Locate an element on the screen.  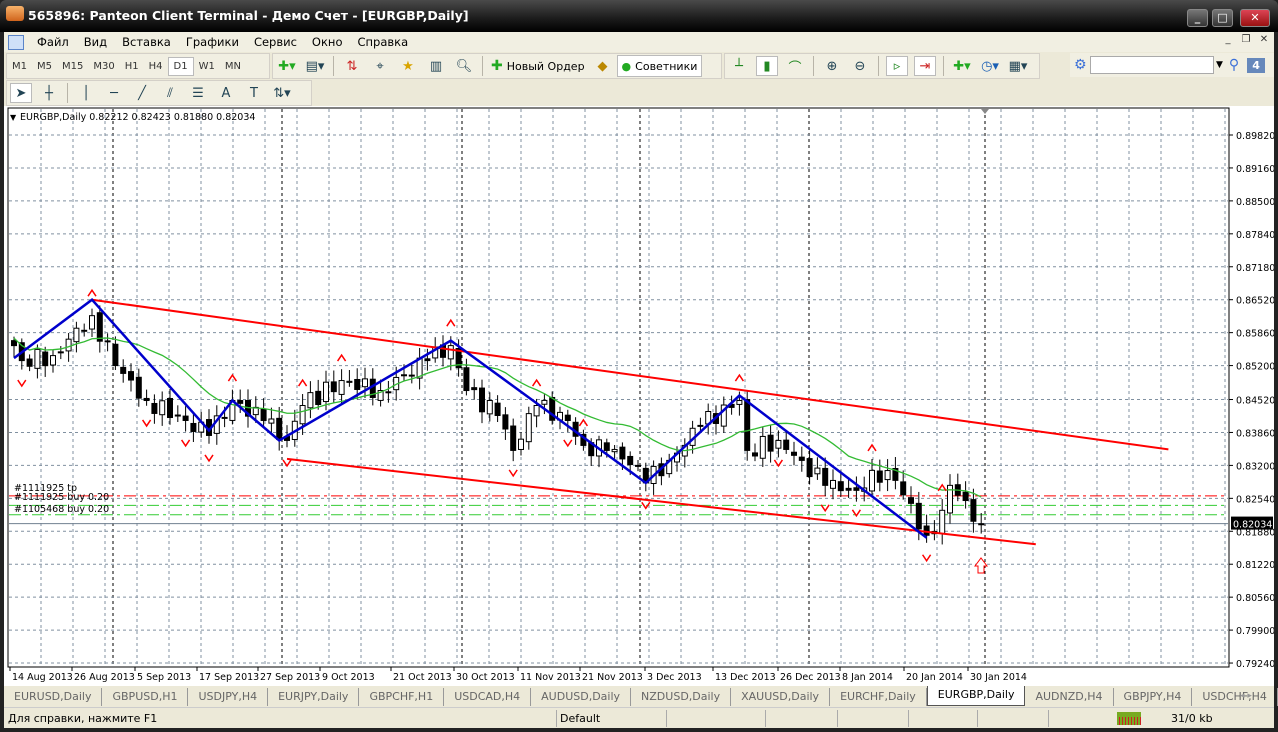
chart-tab: AUDNZD,H4 is located at coordinates (1069, 697).